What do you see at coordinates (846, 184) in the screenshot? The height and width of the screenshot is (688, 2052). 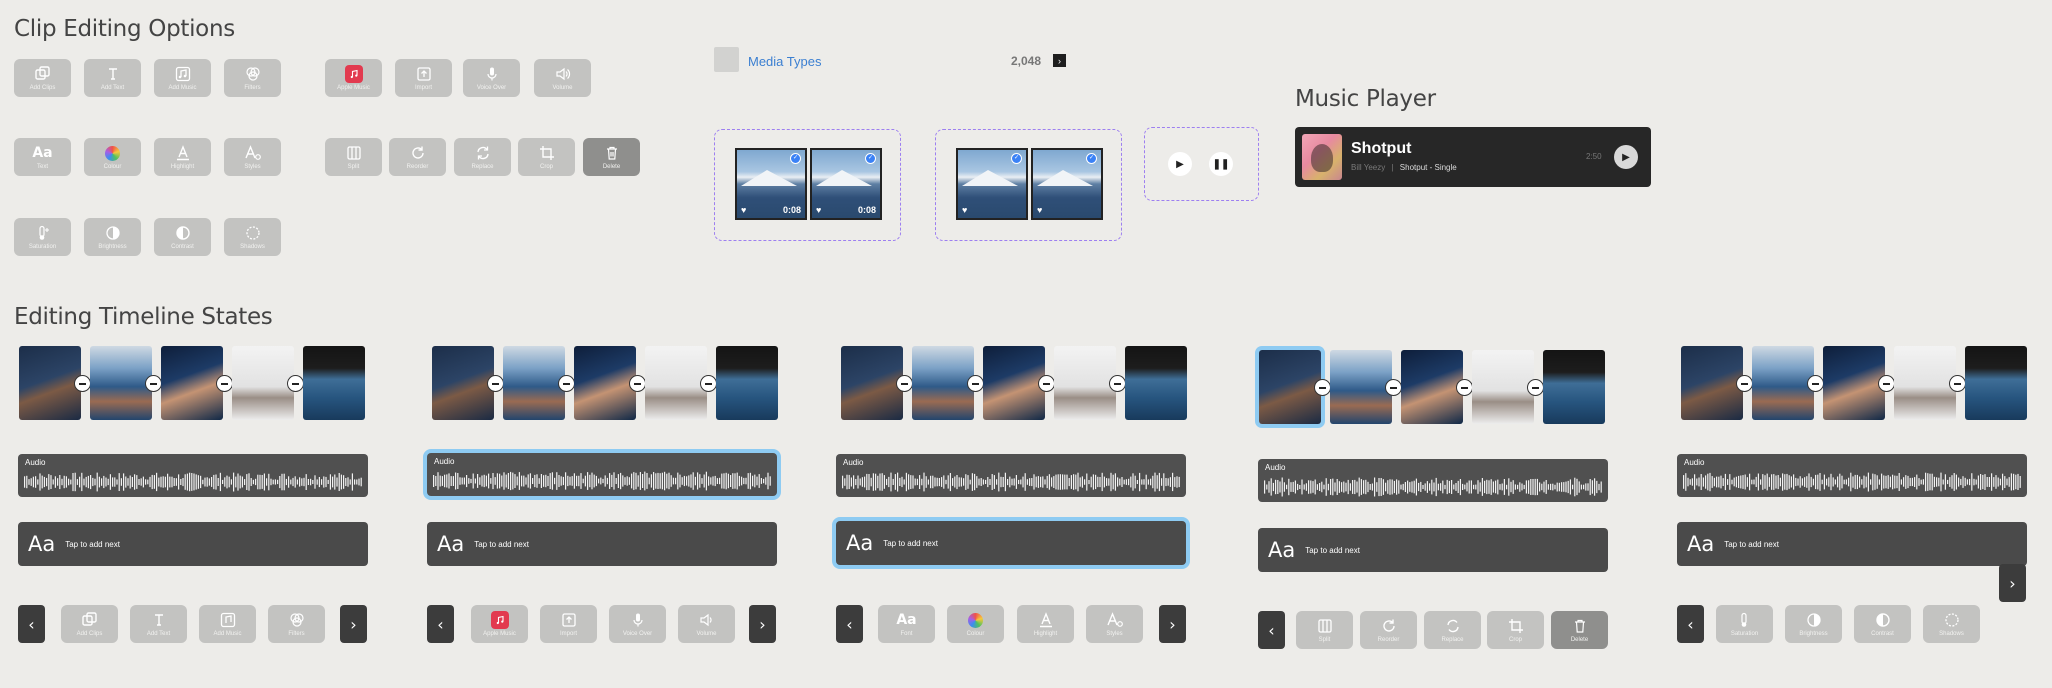 I see `media-thumbnail: ✓ ♥ 0:08` at bounding box center [846, 184].